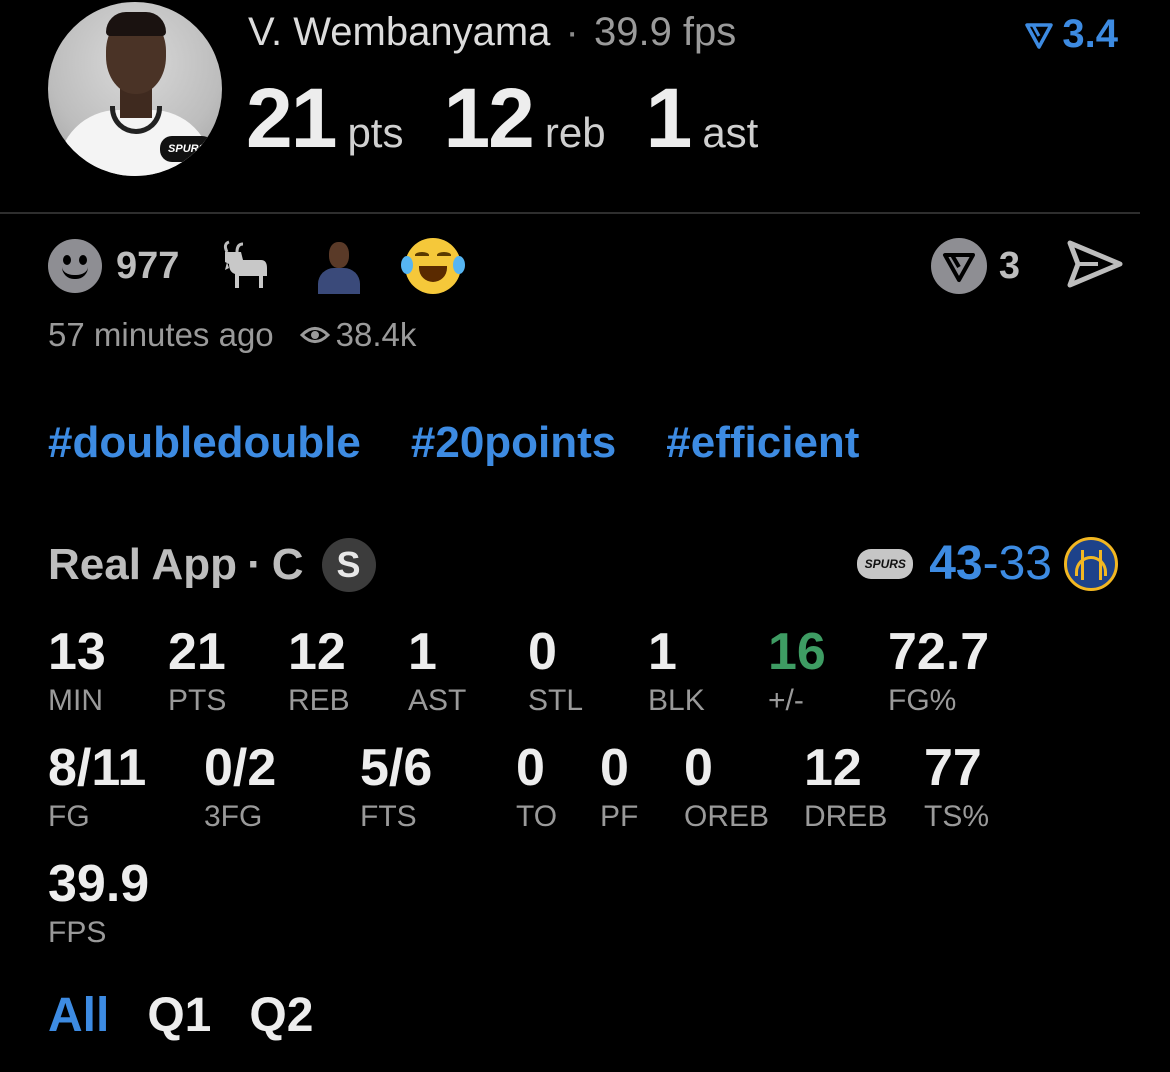 The image size is (1170, 1072). Describe the element at coordinates (939, 652) in the screenshot. I see `stat-value: 72.7` at that location.